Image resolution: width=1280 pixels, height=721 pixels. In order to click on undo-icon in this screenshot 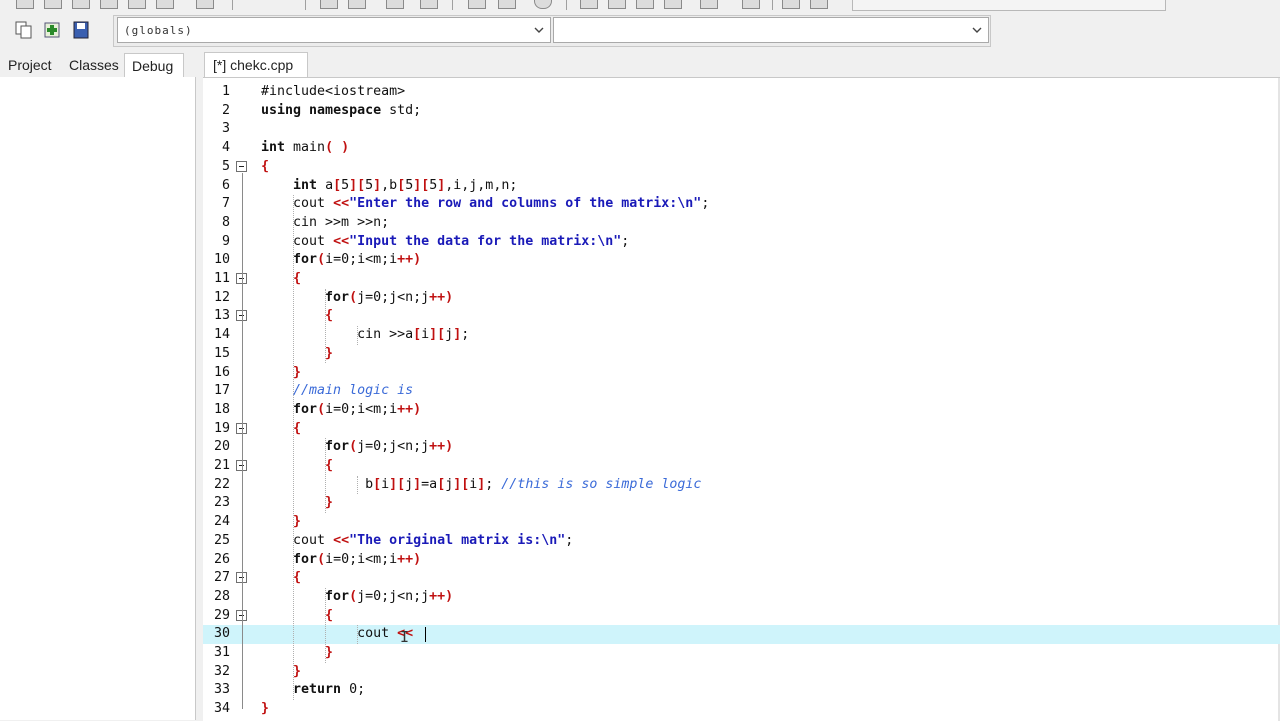, I will do `click(205, 4)`.